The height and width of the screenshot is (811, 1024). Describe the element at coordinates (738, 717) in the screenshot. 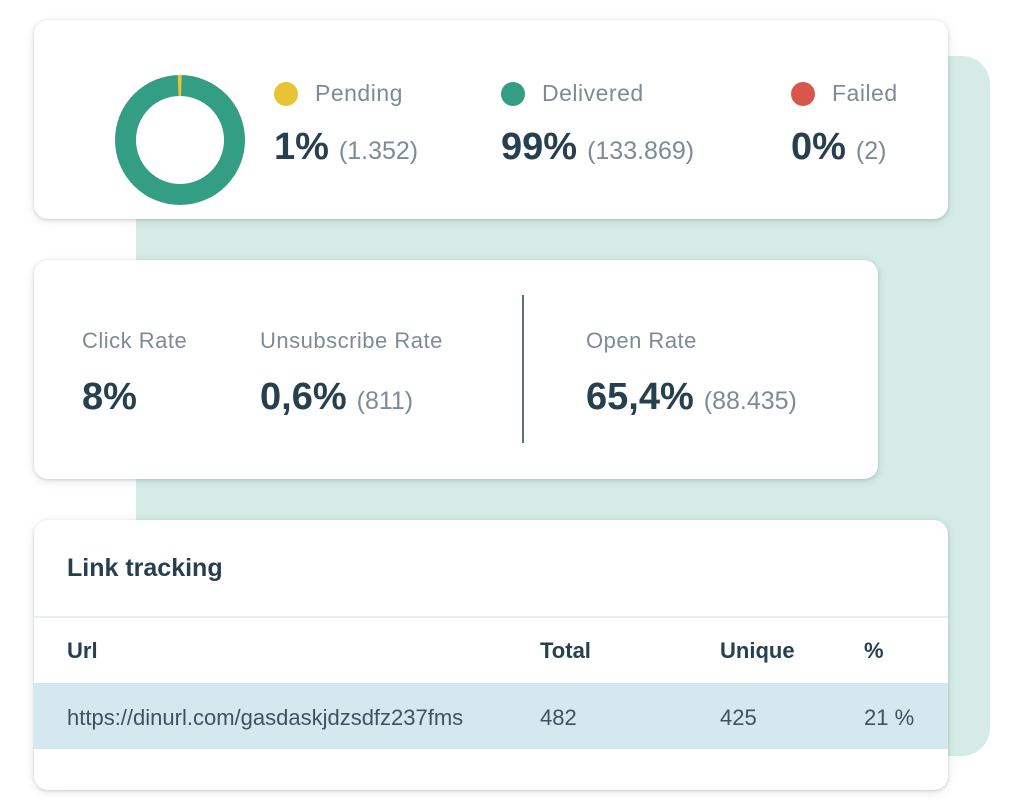

I see `row-unique: 425` at that location.